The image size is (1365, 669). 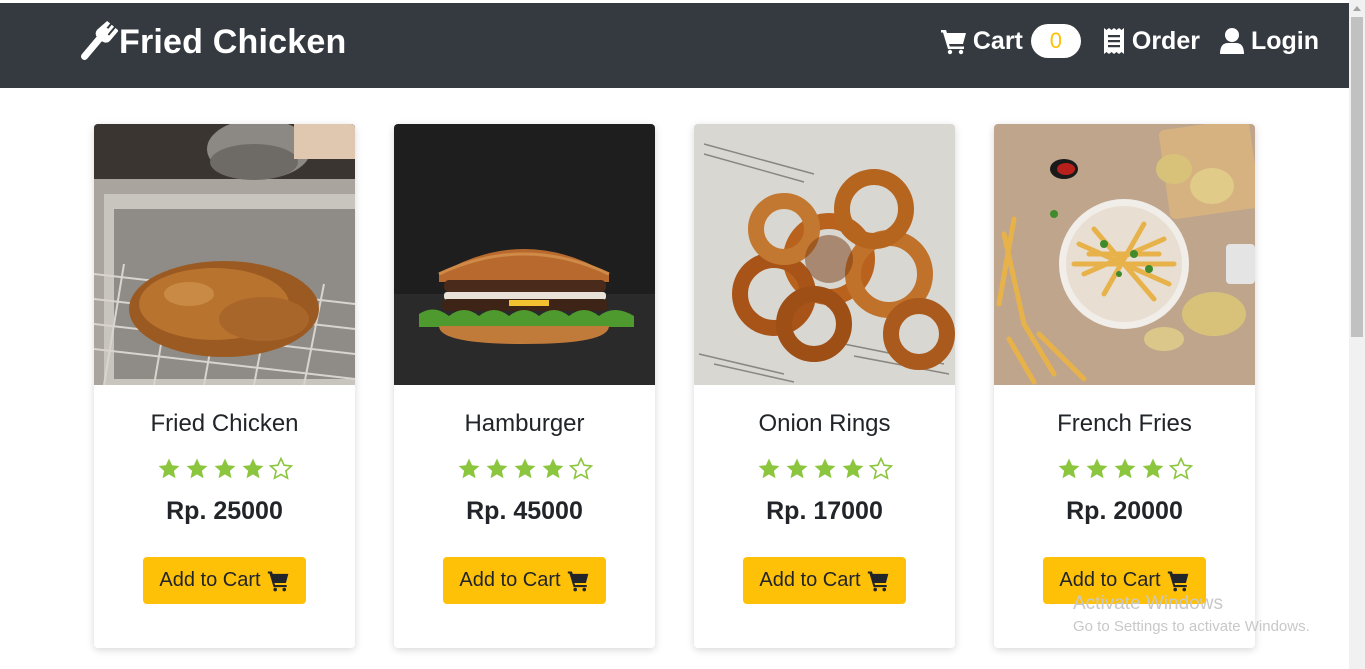 What do you see at coordinates (1284, 40) in the screenshot?
I see `login-label: Login` at bounding box center [1284, 40].